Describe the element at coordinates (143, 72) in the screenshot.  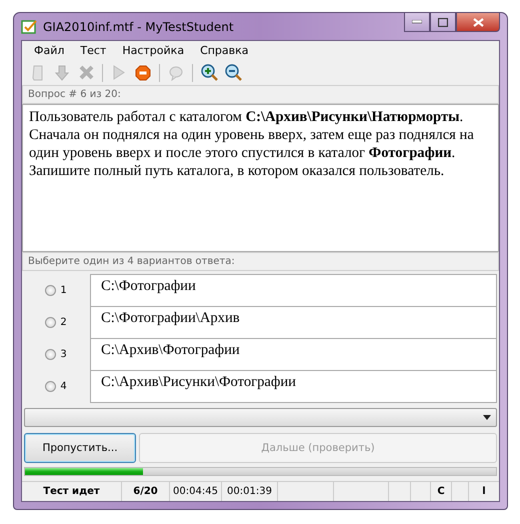
I see `stop-icon` at that location.